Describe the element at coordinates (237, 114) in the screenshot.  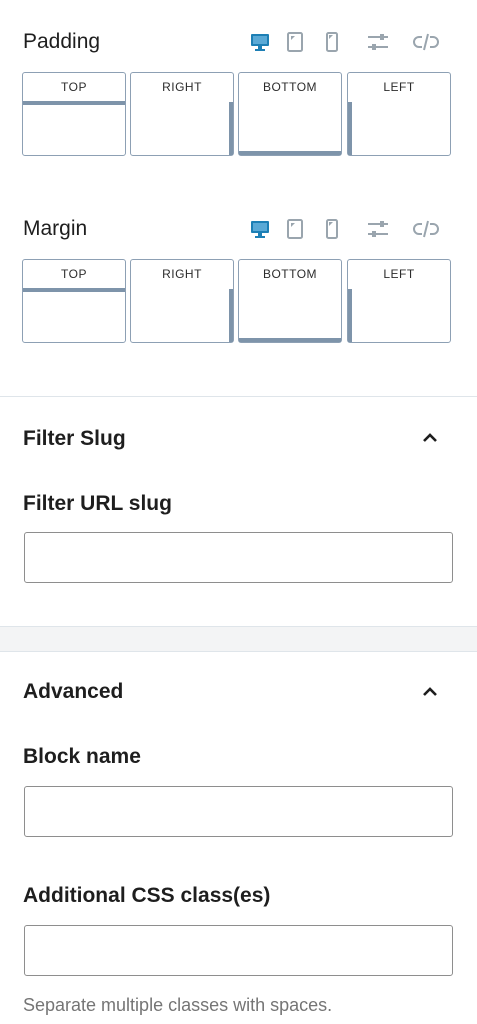
I see `padding-sides: TOP RIGHT BOTTOM LEFT` at that location.